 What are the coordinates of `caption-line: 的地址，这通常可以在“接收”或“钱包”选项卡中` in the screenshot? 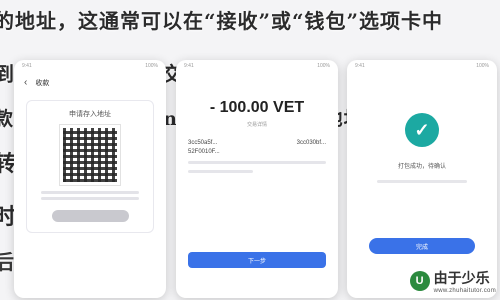 It's located at (222, 21).